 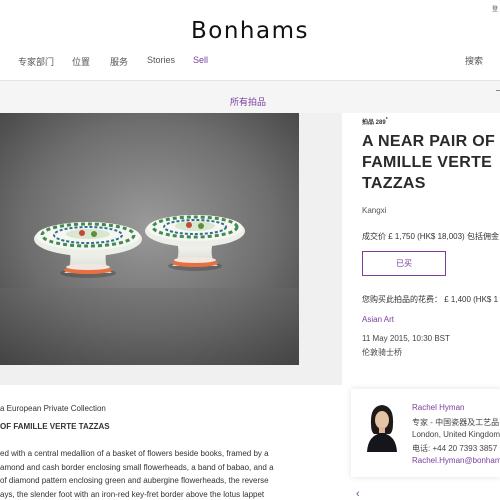 I want to click on buy-fee: 您购买此拍品的花费： £ 1,400 (HK$ 1, so click(x=430, y=299).